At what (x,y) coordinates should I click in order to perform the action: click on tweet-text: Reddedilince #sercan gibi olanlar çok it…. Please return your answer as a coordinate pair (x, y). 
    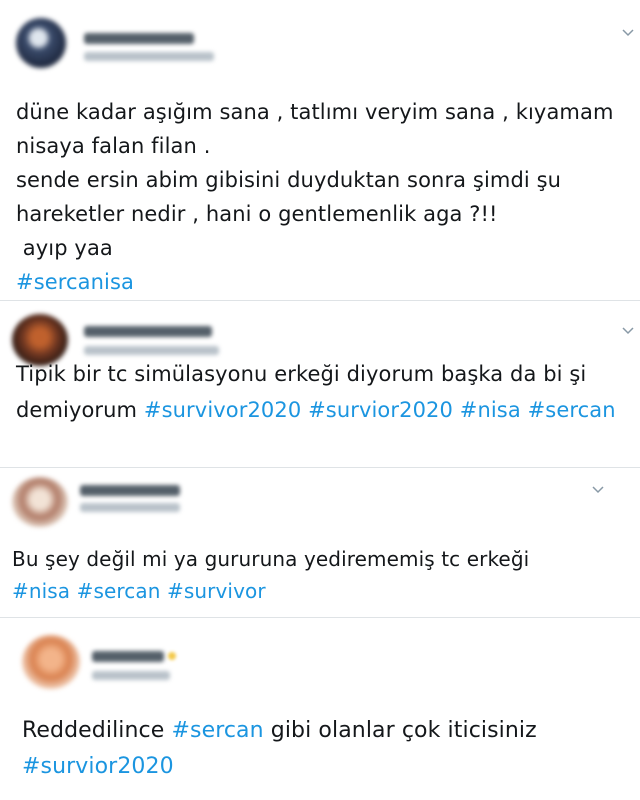
    Looking at the image, I should click on (279, 749).